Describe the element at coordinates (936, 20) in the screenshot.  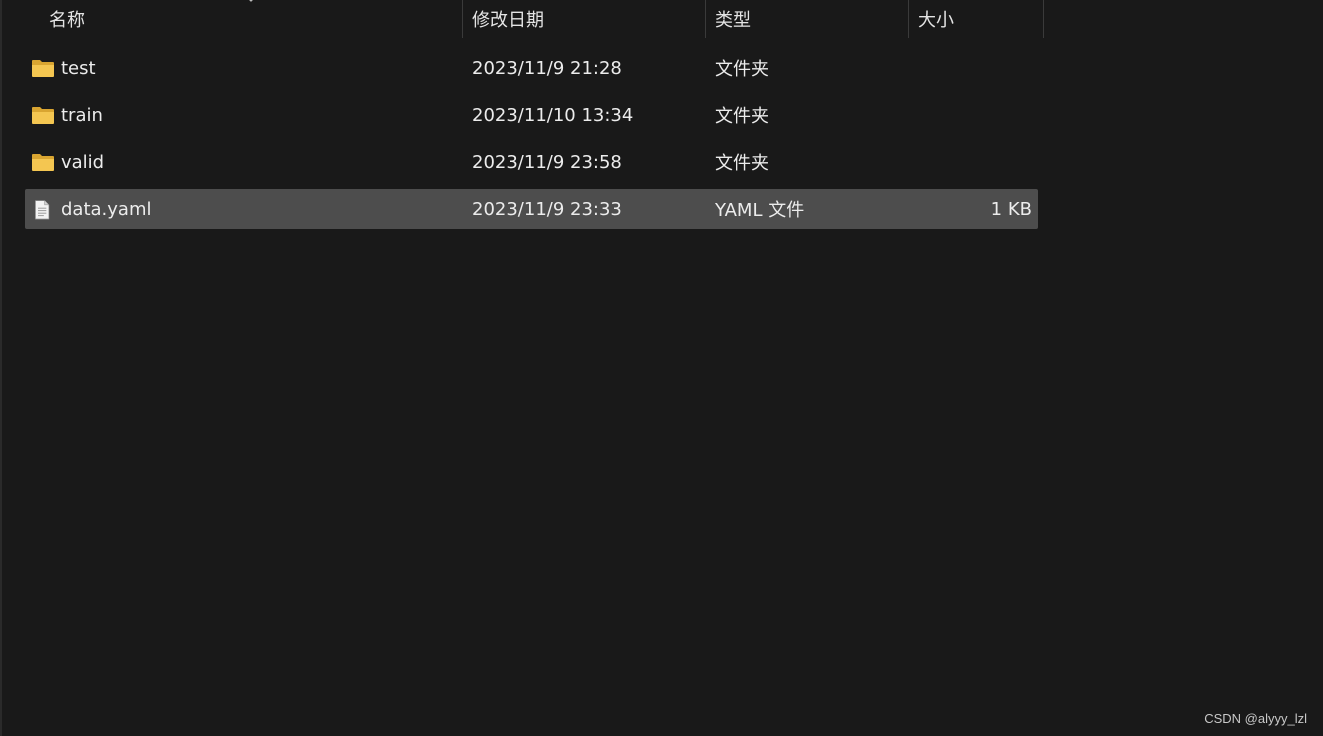
I see `column-header-size-label: 大小` at that location.